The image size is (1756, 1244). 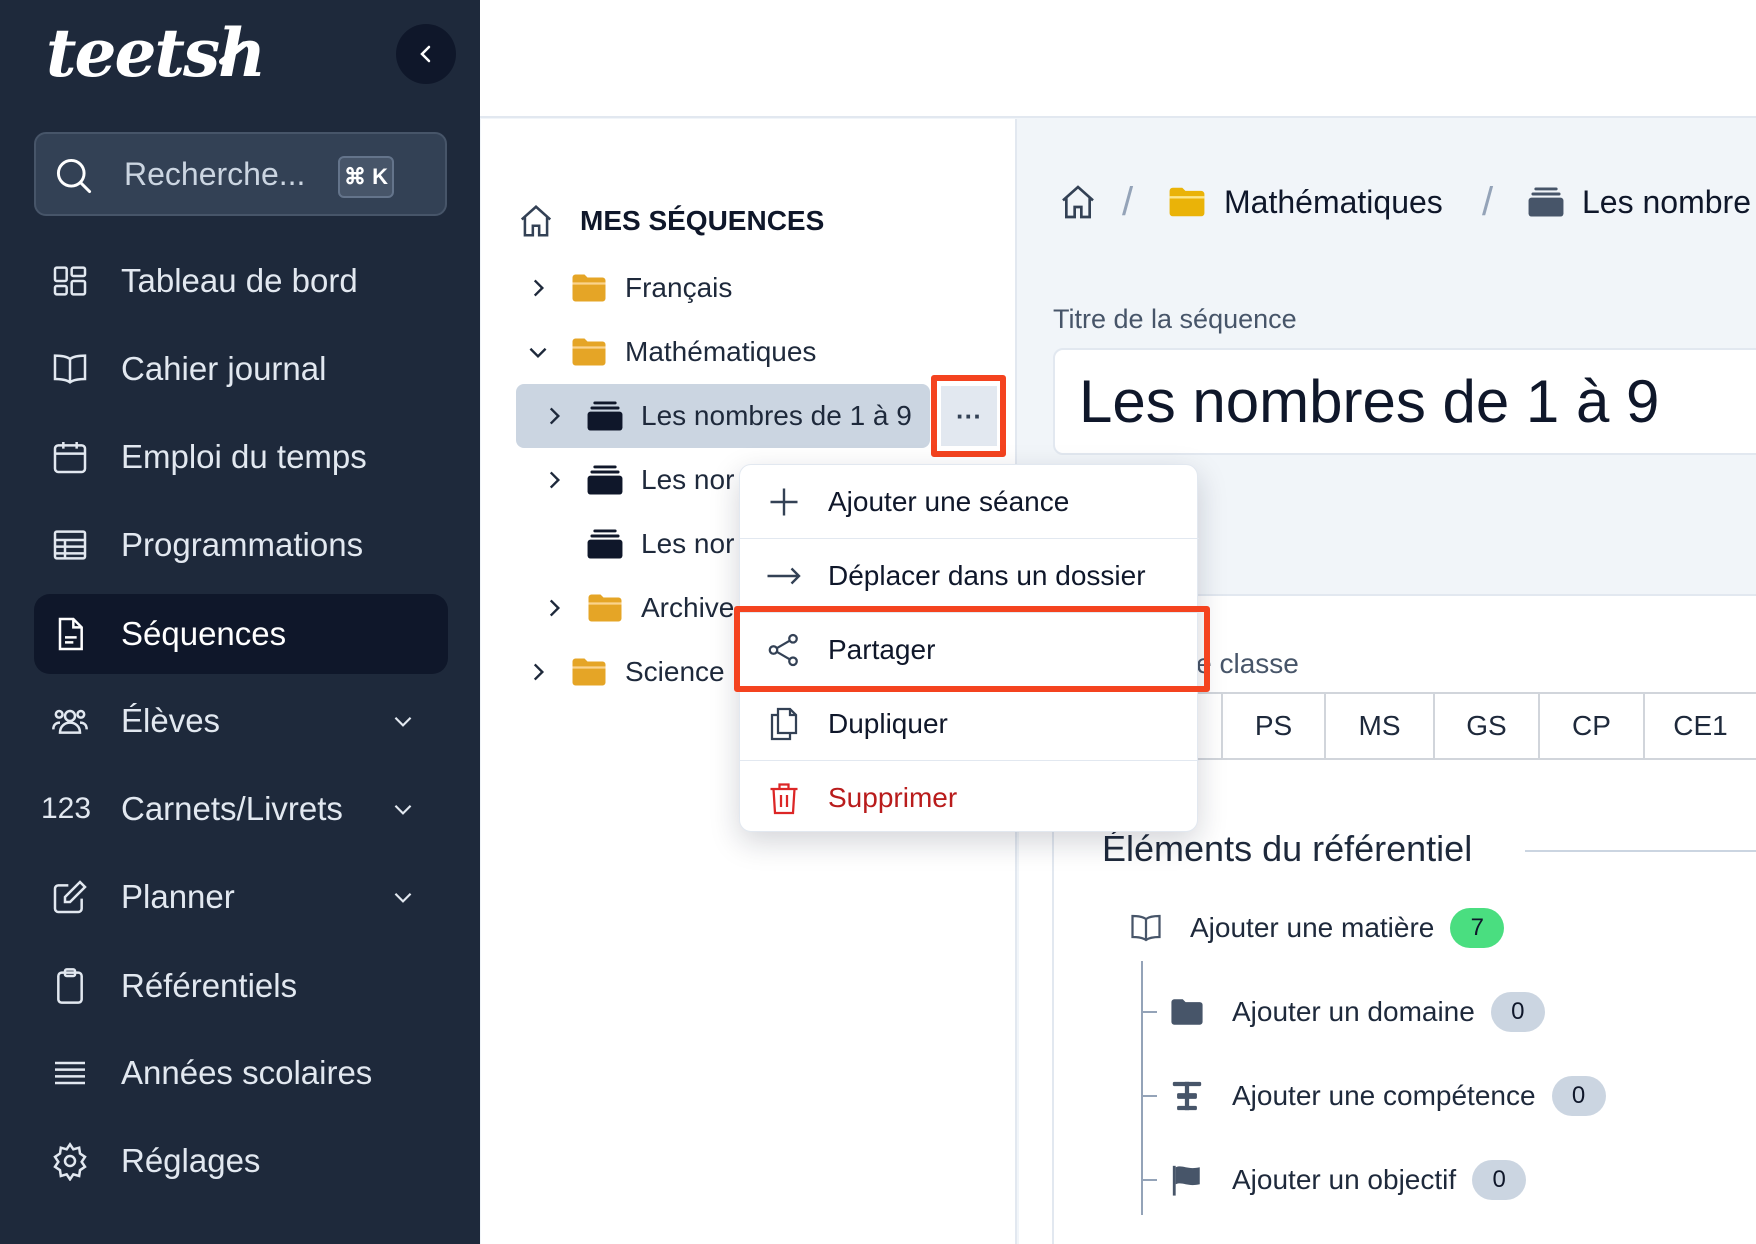 I want to click on sidebar-item-label: Séquences, so click(x=204, y=633).